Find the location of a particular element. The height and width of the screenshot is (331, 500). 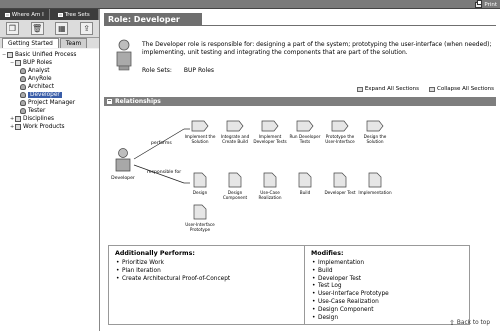

role-figure-icon is located at coordinates (124, 55).